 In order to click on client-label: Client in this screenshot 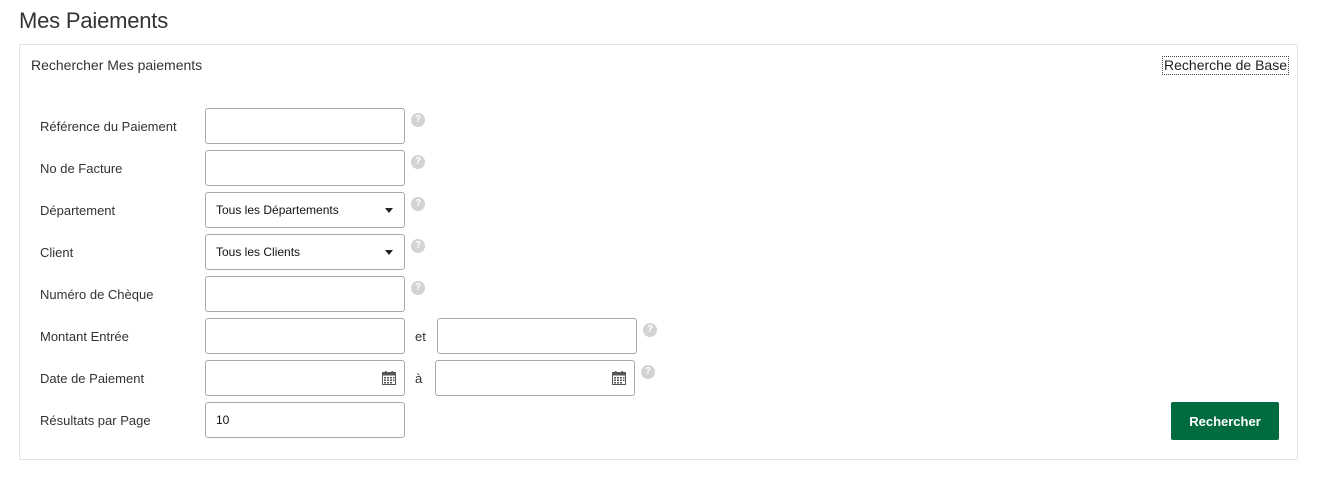, I will do `click(57, 252)`.